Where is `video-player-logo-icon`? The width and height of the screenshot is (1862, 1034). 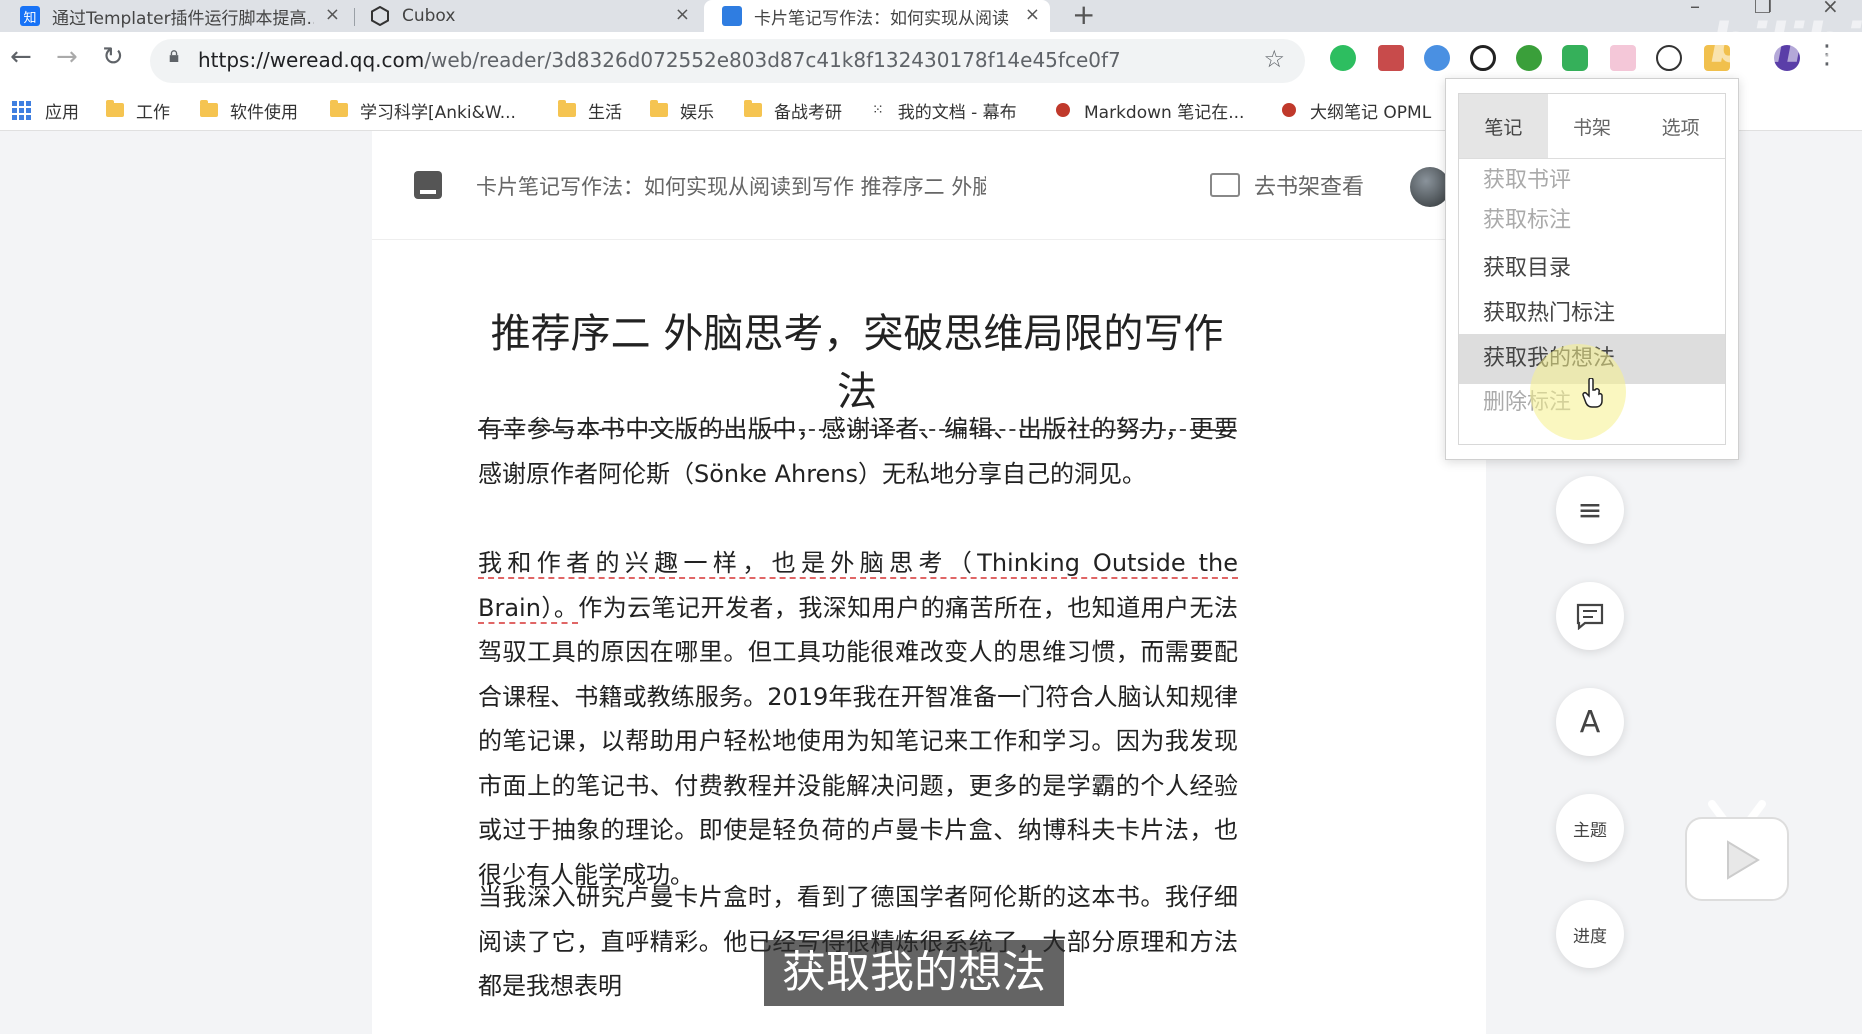
video-player-logo-icon is located at coordinates (1737, 850).